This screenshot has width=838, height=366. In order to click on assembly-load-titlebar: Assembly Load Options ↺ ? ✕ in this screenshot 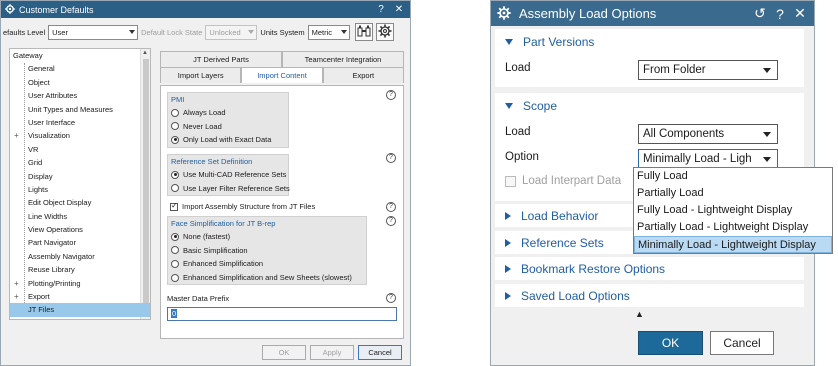, I will do `click(652, 13)`.